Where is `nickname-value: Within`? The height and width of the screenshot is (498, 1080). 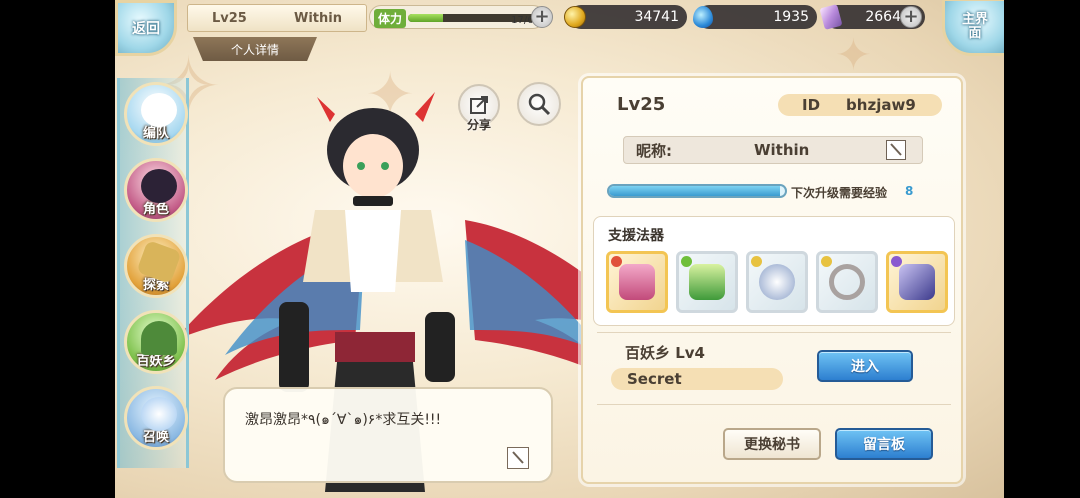 nickname-value: Within is located at coordinates (782, 150).